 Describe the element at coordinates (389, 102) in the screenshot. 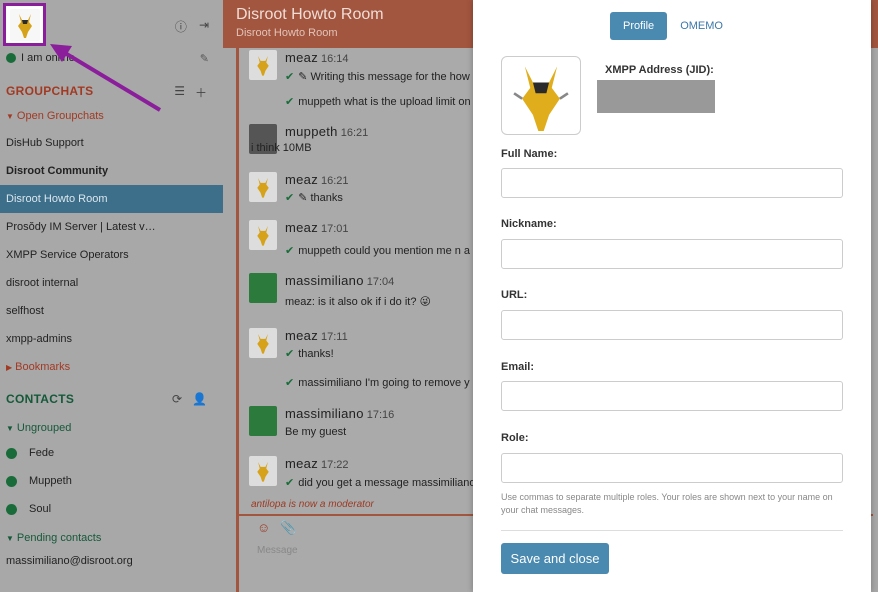

I see `message-text: muppeth what is the upload limit on c` at that location.